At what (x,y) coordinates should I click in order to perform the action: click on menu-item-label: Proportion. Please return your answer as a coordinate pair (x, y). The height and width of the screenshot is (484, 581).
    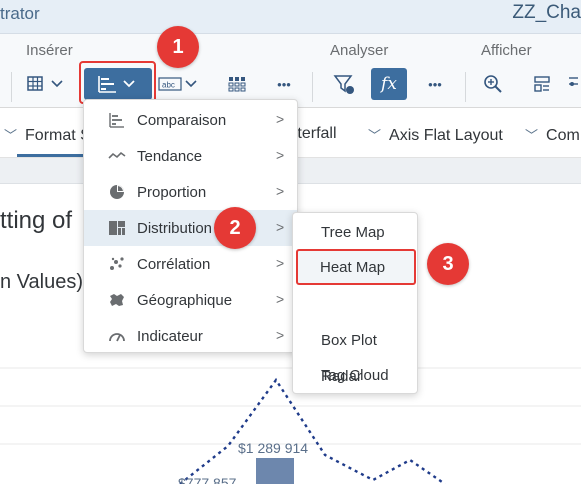
    Looking at the image, I should click on (172, 192).